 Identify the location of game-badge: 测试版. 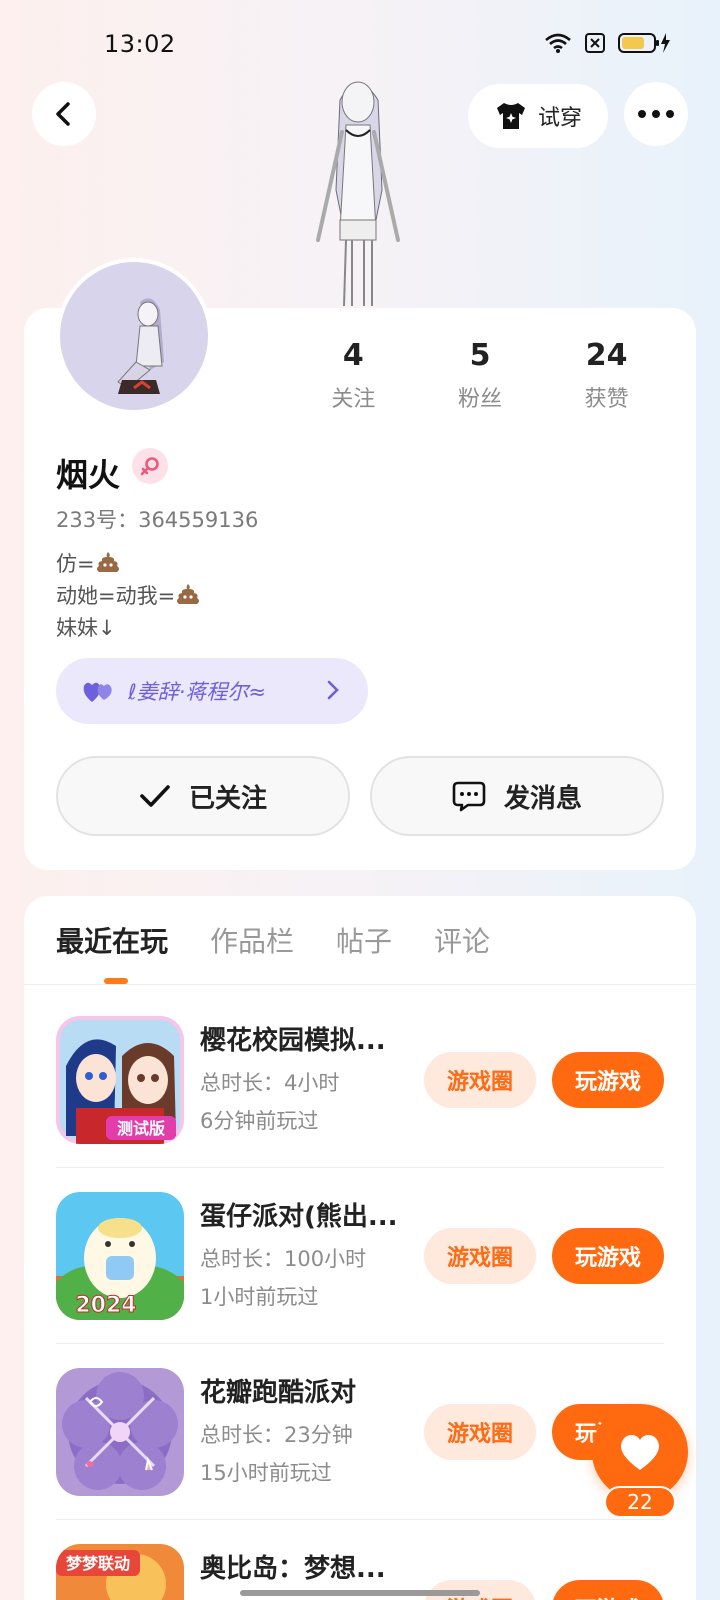
(141, 1128).